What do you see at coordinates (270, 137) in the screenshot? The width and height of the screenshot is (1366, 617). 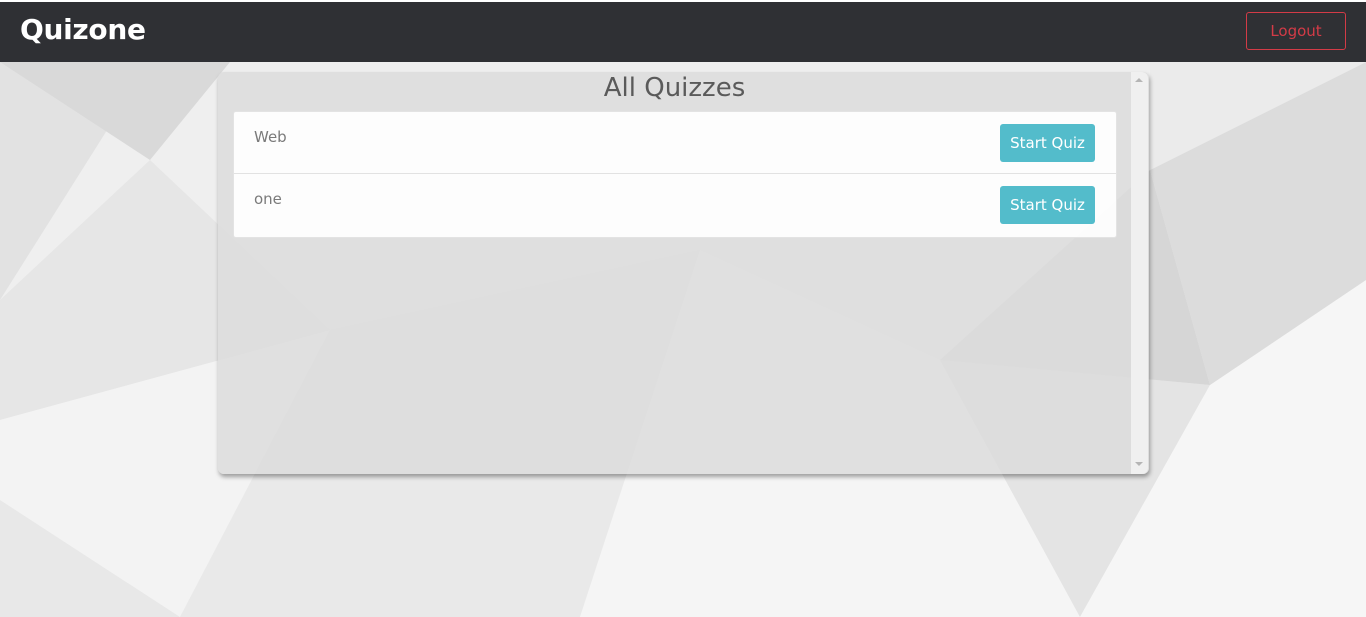 I see `quiz-name: Web` at bounding box center [270, 137].